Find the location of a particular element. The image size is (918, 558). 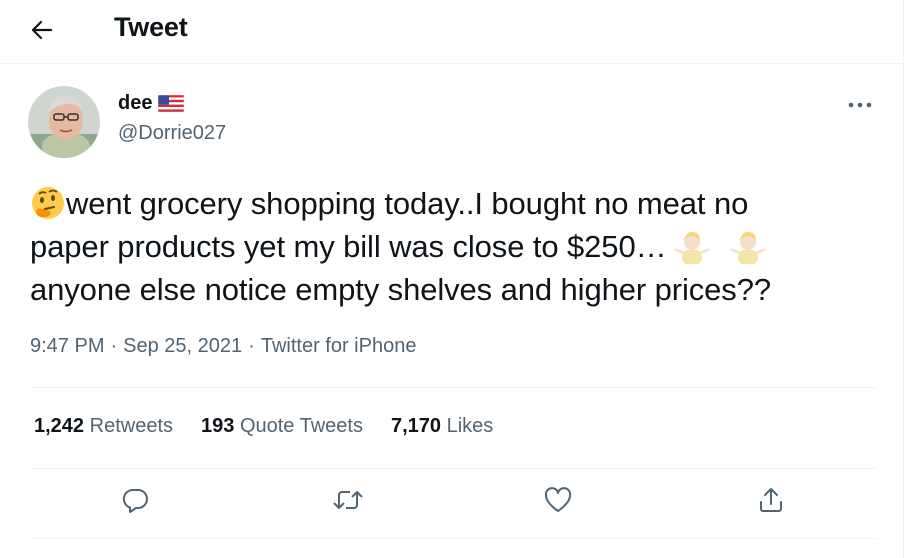

thinking-face-emoji is located at coordinates (48, 203).